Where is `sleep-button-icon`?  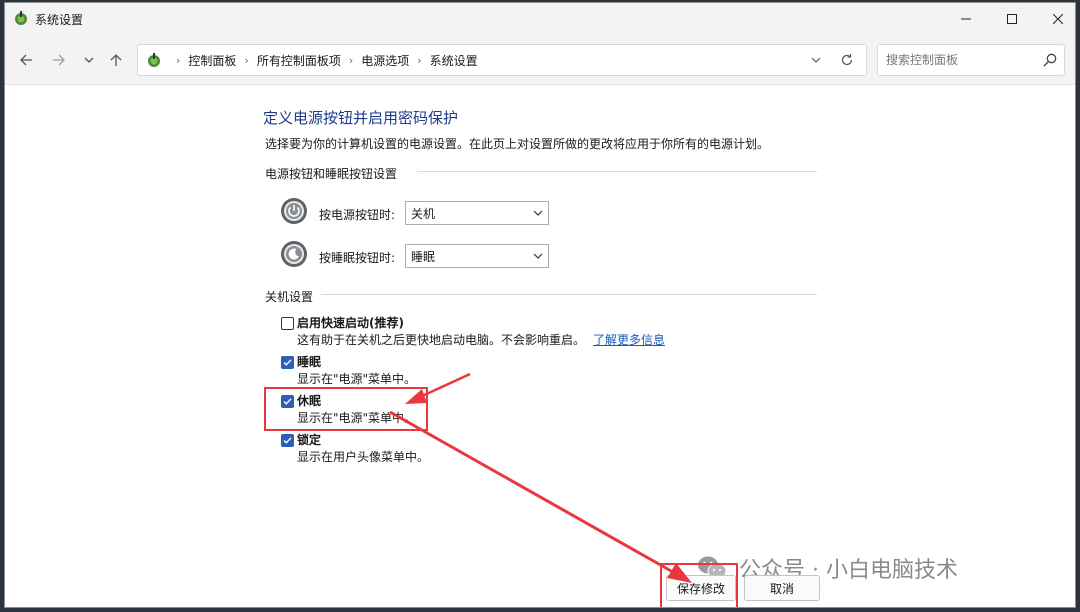
sleep-button-icon is located at coordinates (294, 254).